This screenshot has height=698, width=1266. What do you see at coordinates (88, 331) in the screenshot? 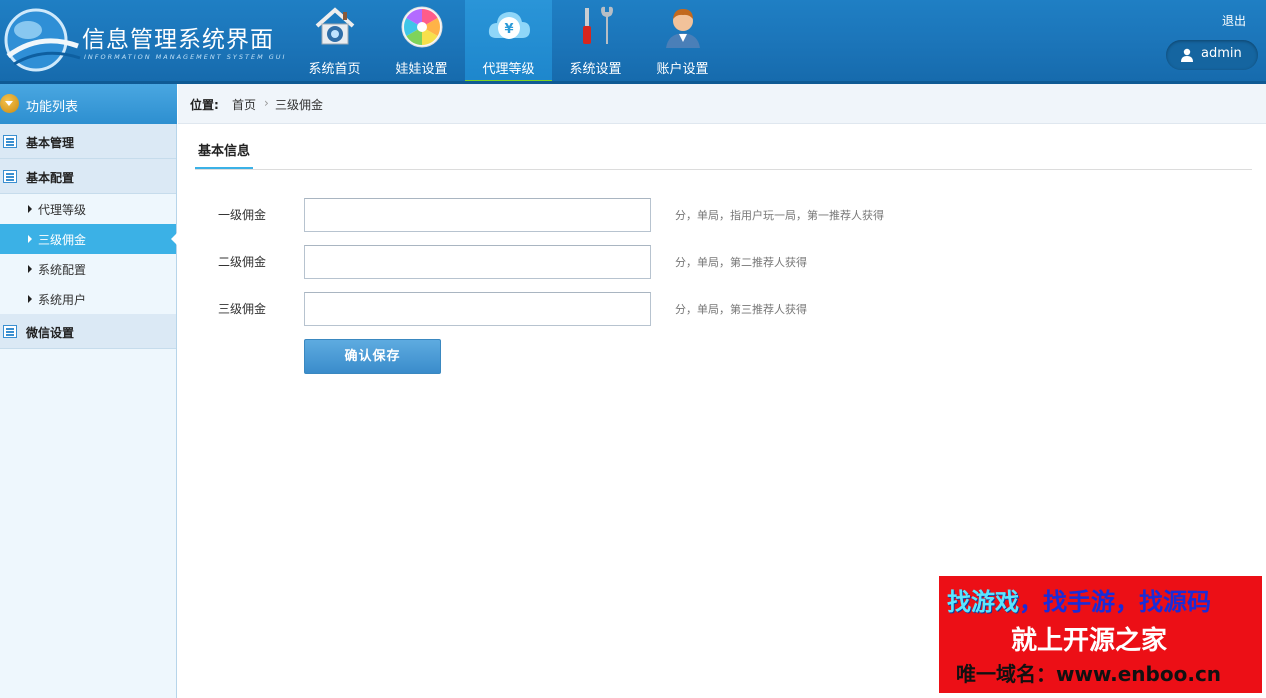
I see `sidebar-group-wechat-settings: 微信设置` at bounding box center [88, 331].